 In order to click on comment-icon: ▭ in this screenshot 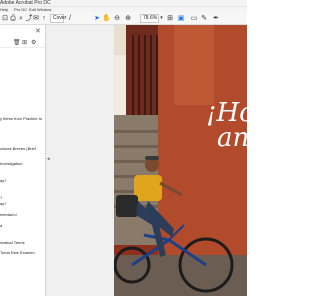, I will do `click(194, 18)`.